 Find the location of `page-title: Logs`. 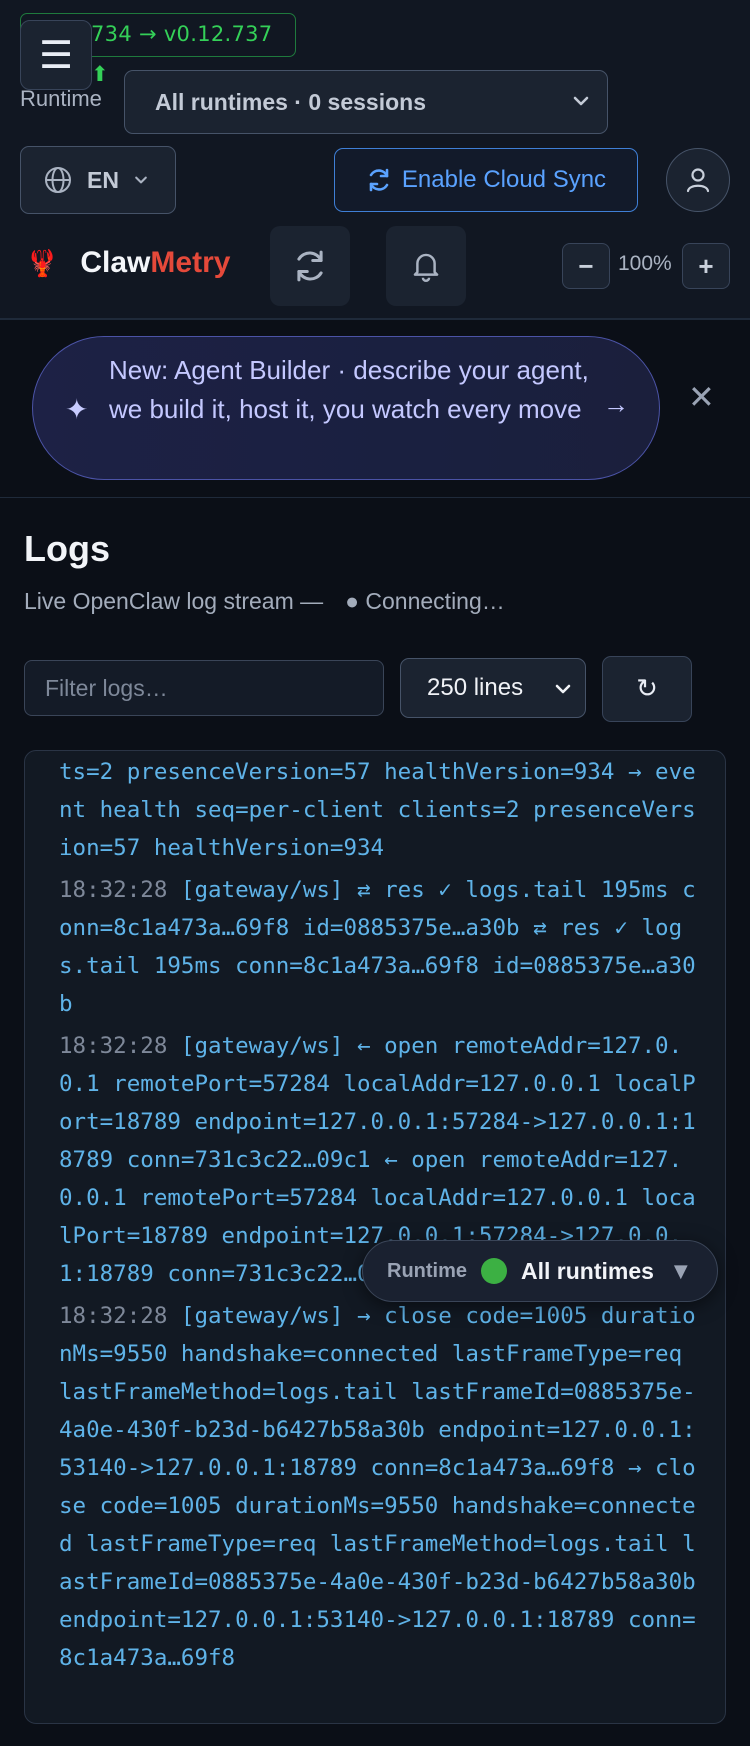

page-title: Logs is located at coordinates (67, 548).